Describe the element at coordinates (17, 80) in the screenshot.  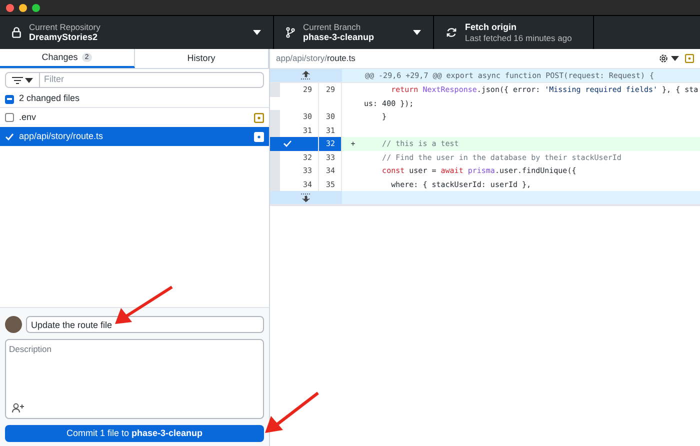
I see `filter-icon` at that location.